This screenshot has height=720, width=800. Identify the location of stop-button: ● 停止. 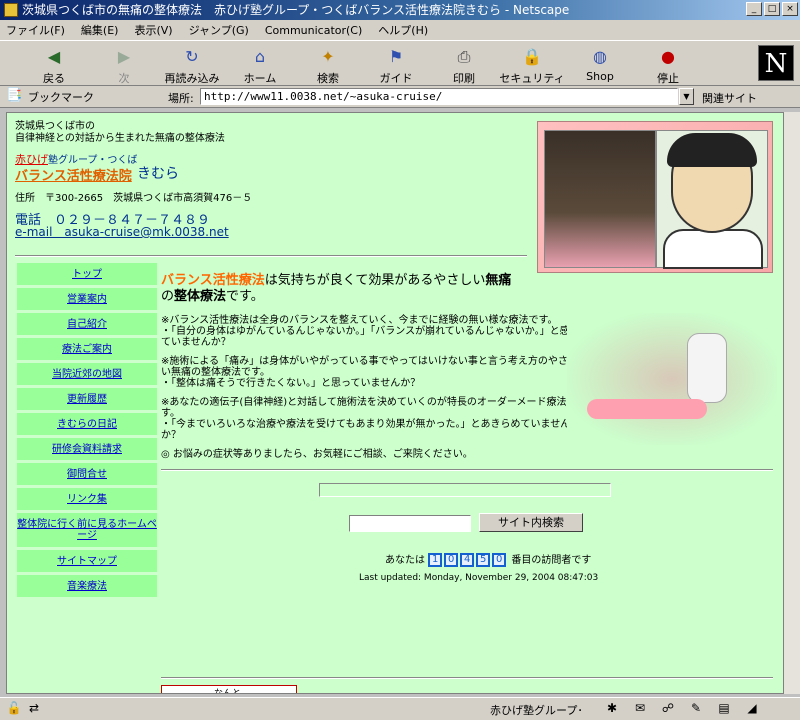
(668, 66).